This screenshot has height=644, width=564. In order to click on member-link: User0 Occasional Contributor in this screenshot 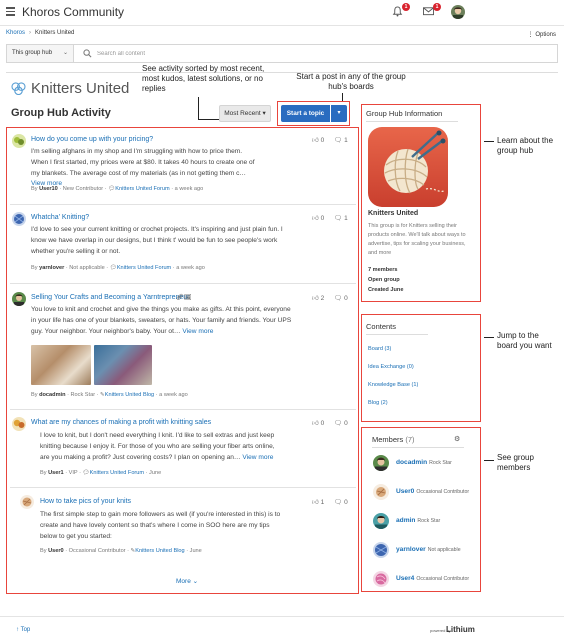, I will do `click(432, 491)`.